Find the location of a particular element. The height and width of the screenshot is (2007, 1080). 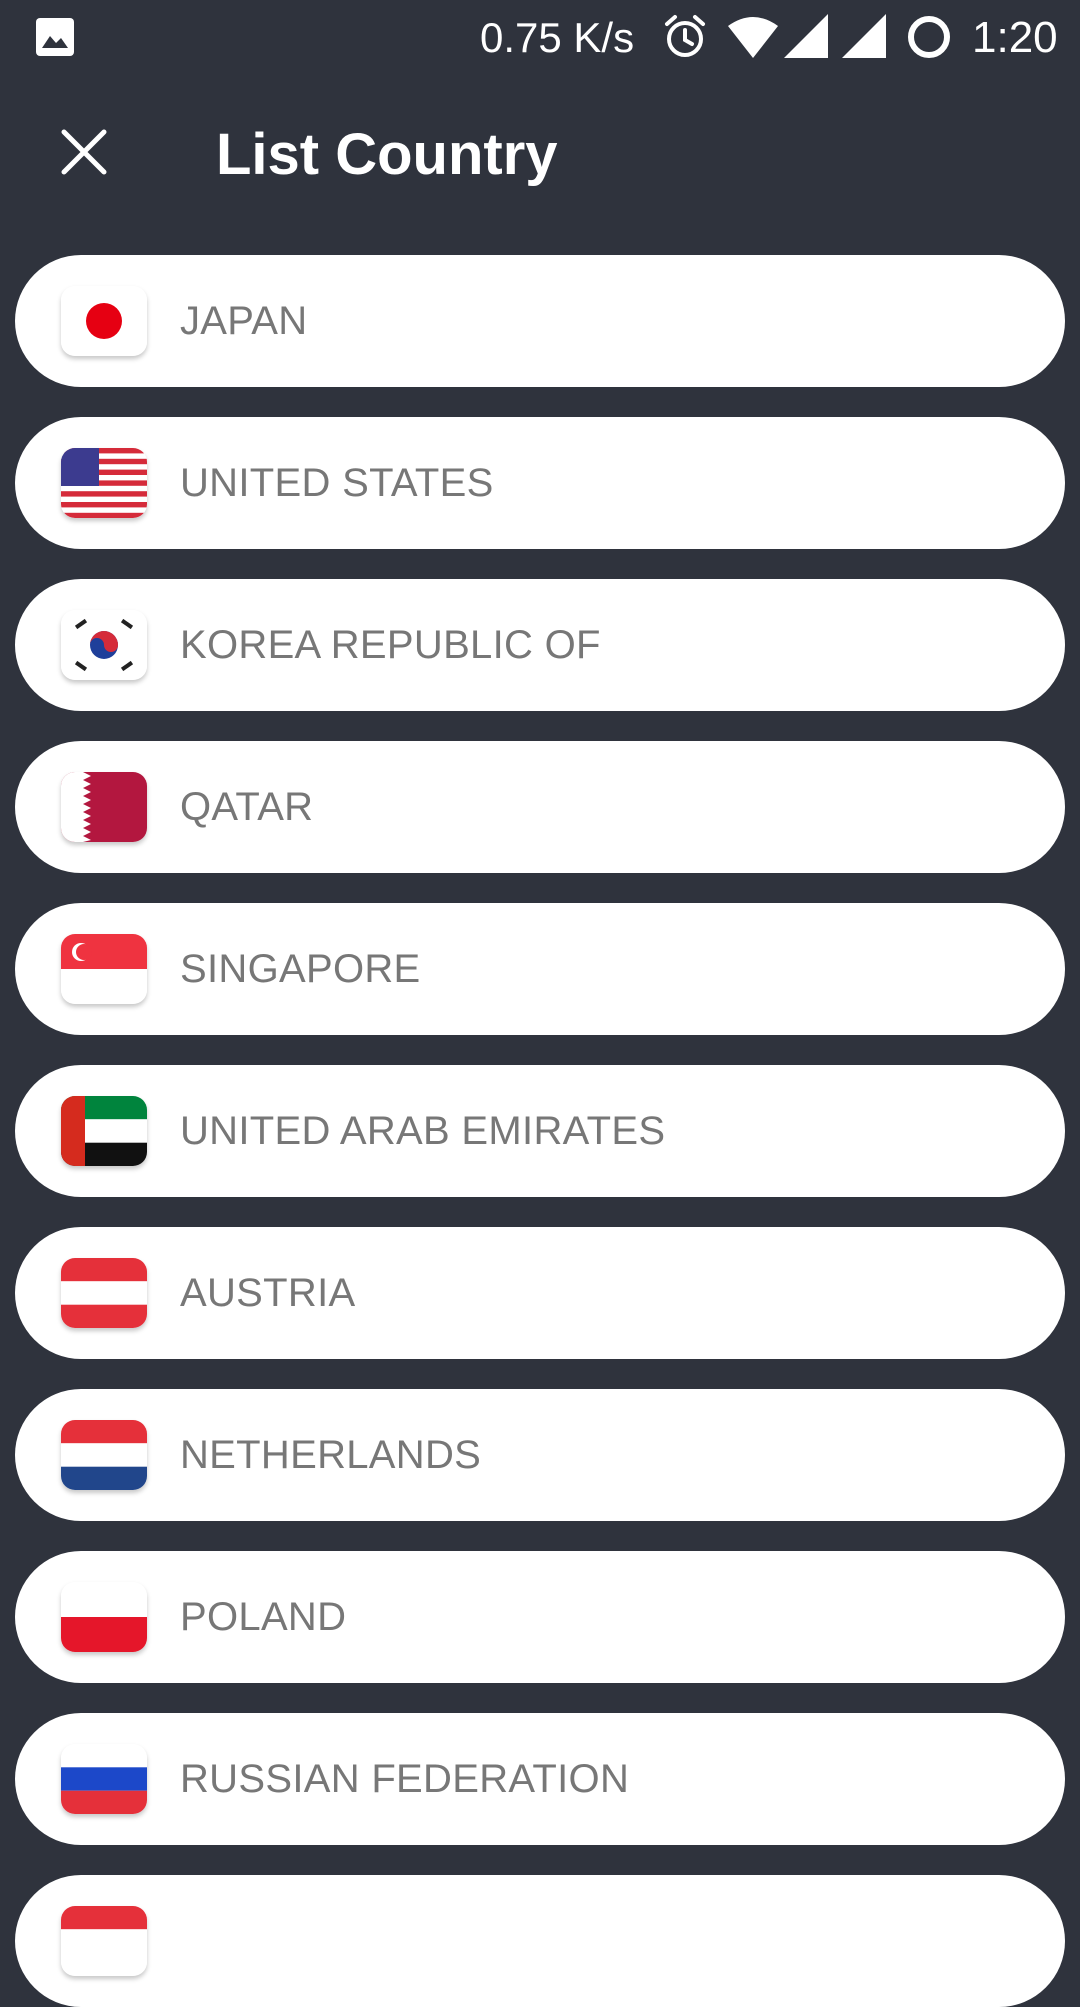

country-item-japan: JAPAN is located at coordinates (540, 321).